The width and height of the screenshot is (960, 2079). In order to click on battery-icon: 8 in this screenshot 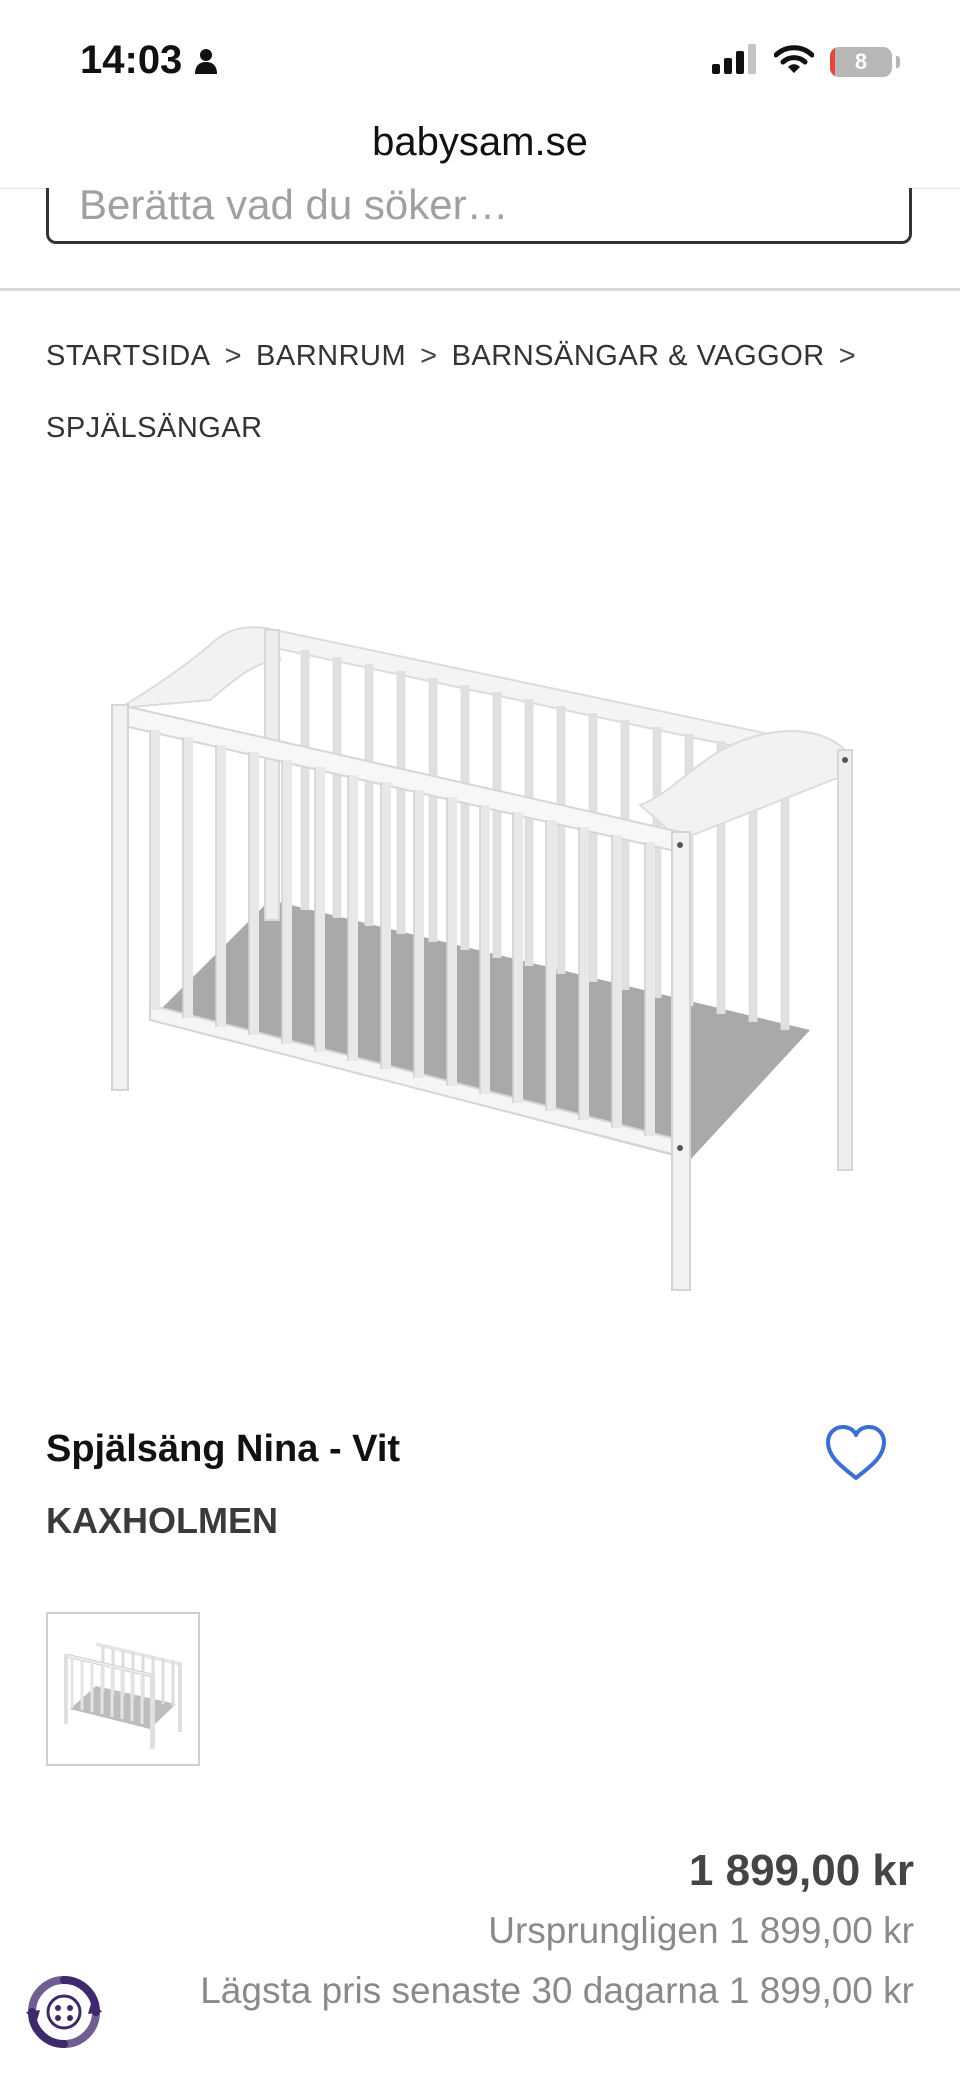, I will do `click(861, 61)`.